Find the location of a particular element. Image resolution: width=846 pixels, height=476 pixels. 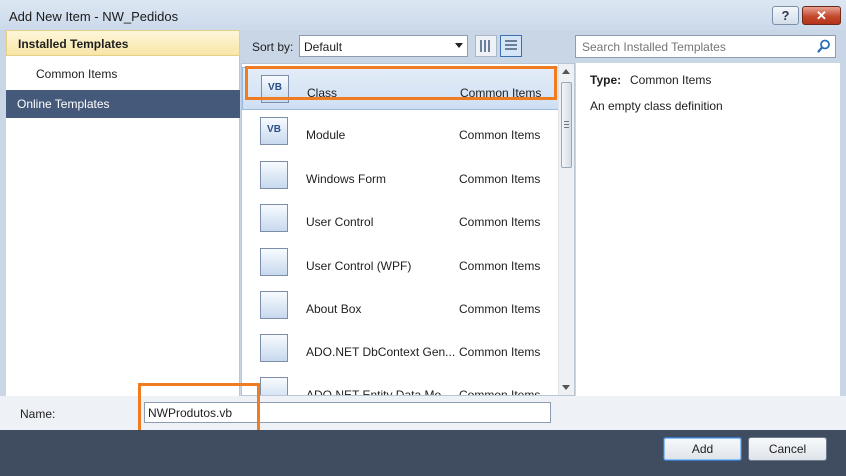

template-name: Module is located at coordinates (326, 135).